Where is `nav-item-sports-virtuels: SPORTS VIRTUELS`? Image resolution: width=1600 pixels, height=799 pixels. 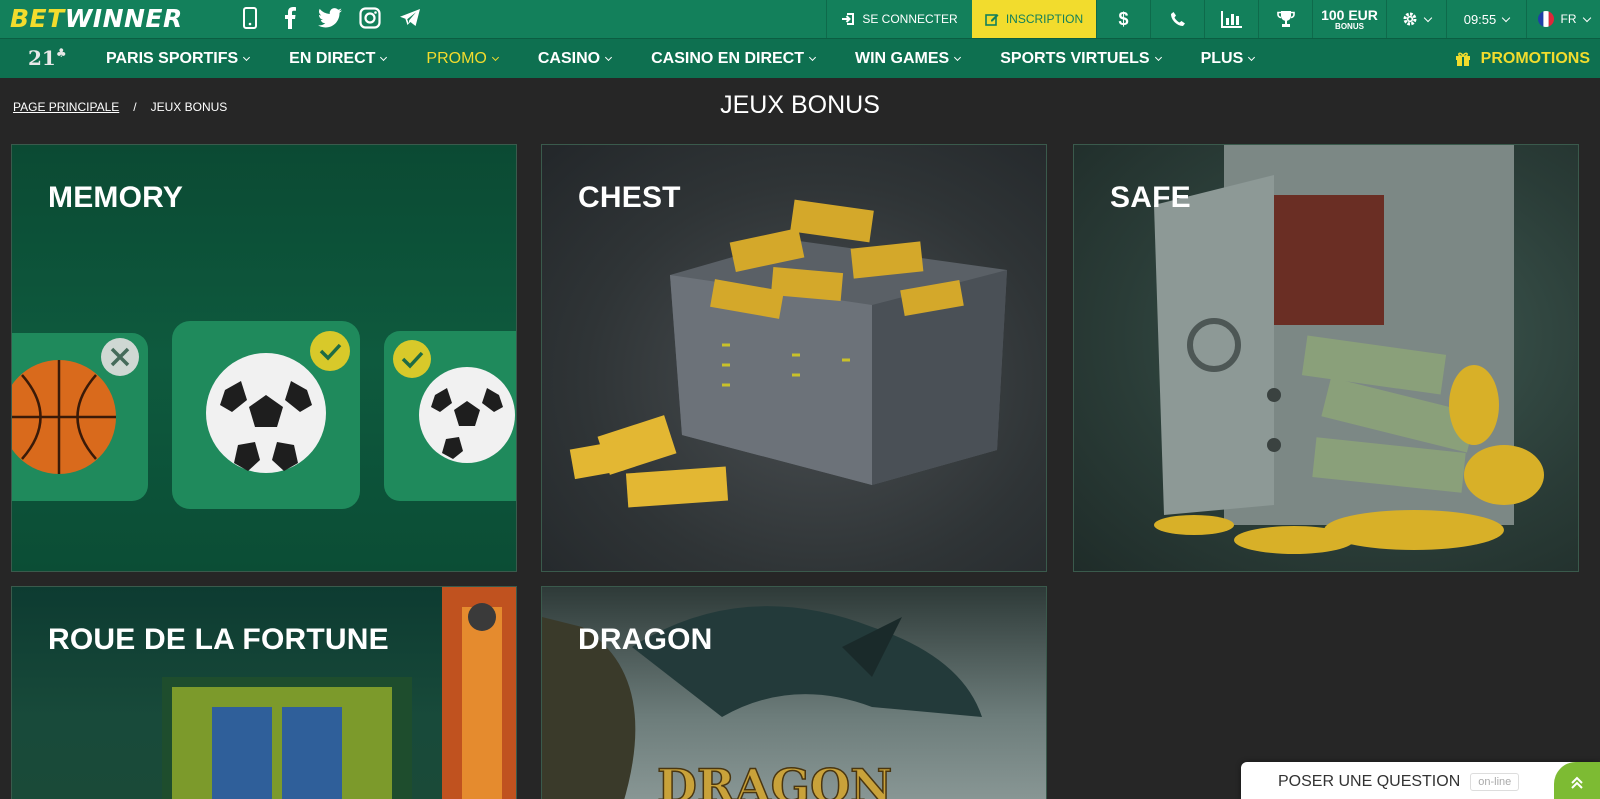
nav-item-sports-virtuels: SPORTS VIRTUELS is located at coordinates (1081, 59).